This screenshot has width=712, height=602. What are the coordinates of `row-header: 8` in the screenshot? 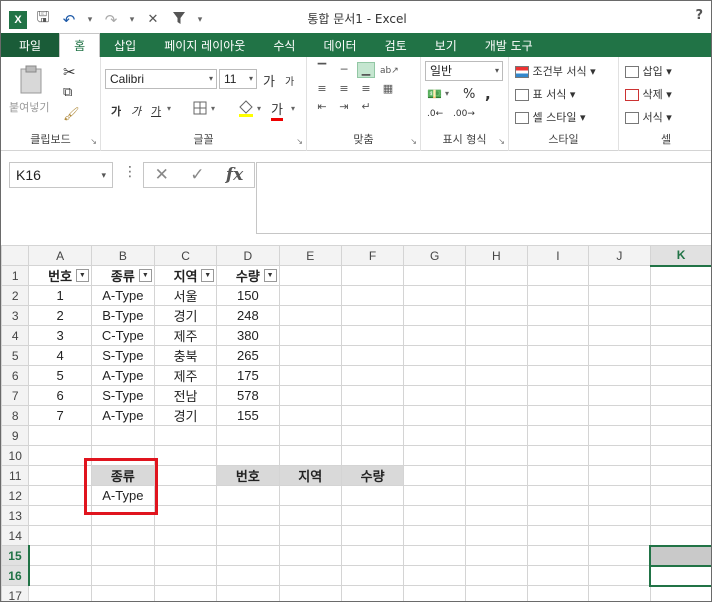 It's located at (15, 415).